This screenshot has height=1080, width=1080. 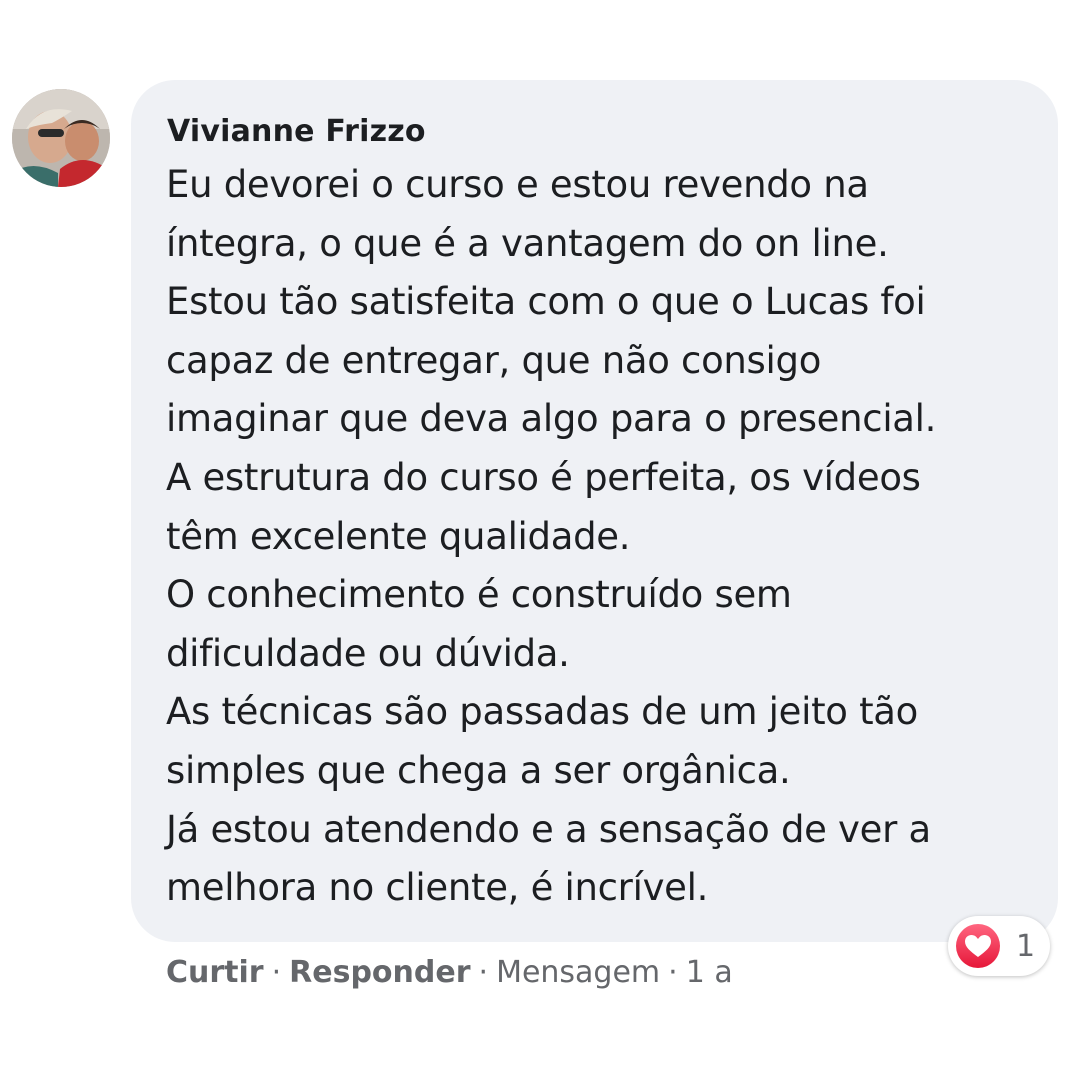 What do you see at coordinates (215, 972) in the screenshot?
I see `like-button: Curtir` at bounding box center [215, 972].